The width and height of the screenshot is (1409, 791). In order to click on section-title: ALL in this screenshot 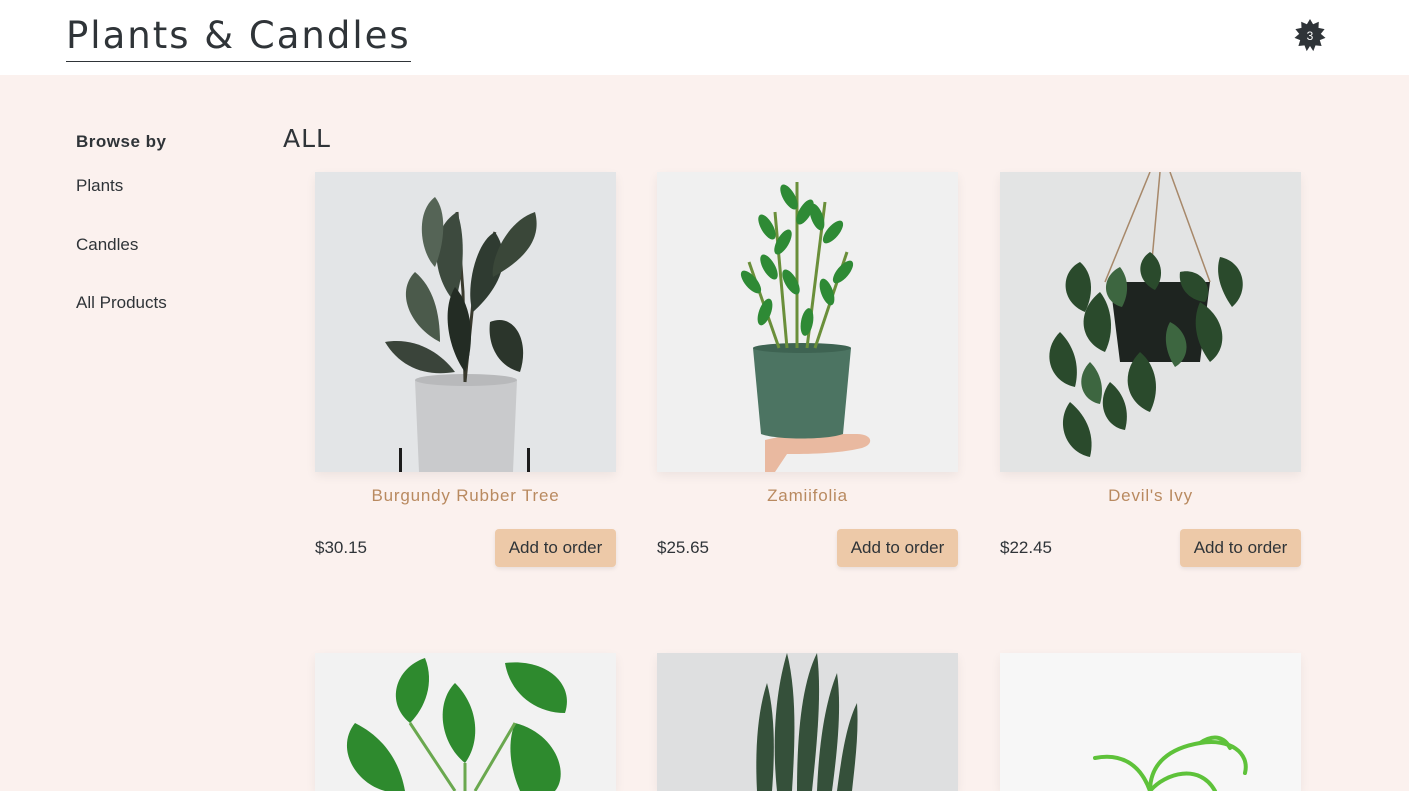, I will do `click(307, 138)`.